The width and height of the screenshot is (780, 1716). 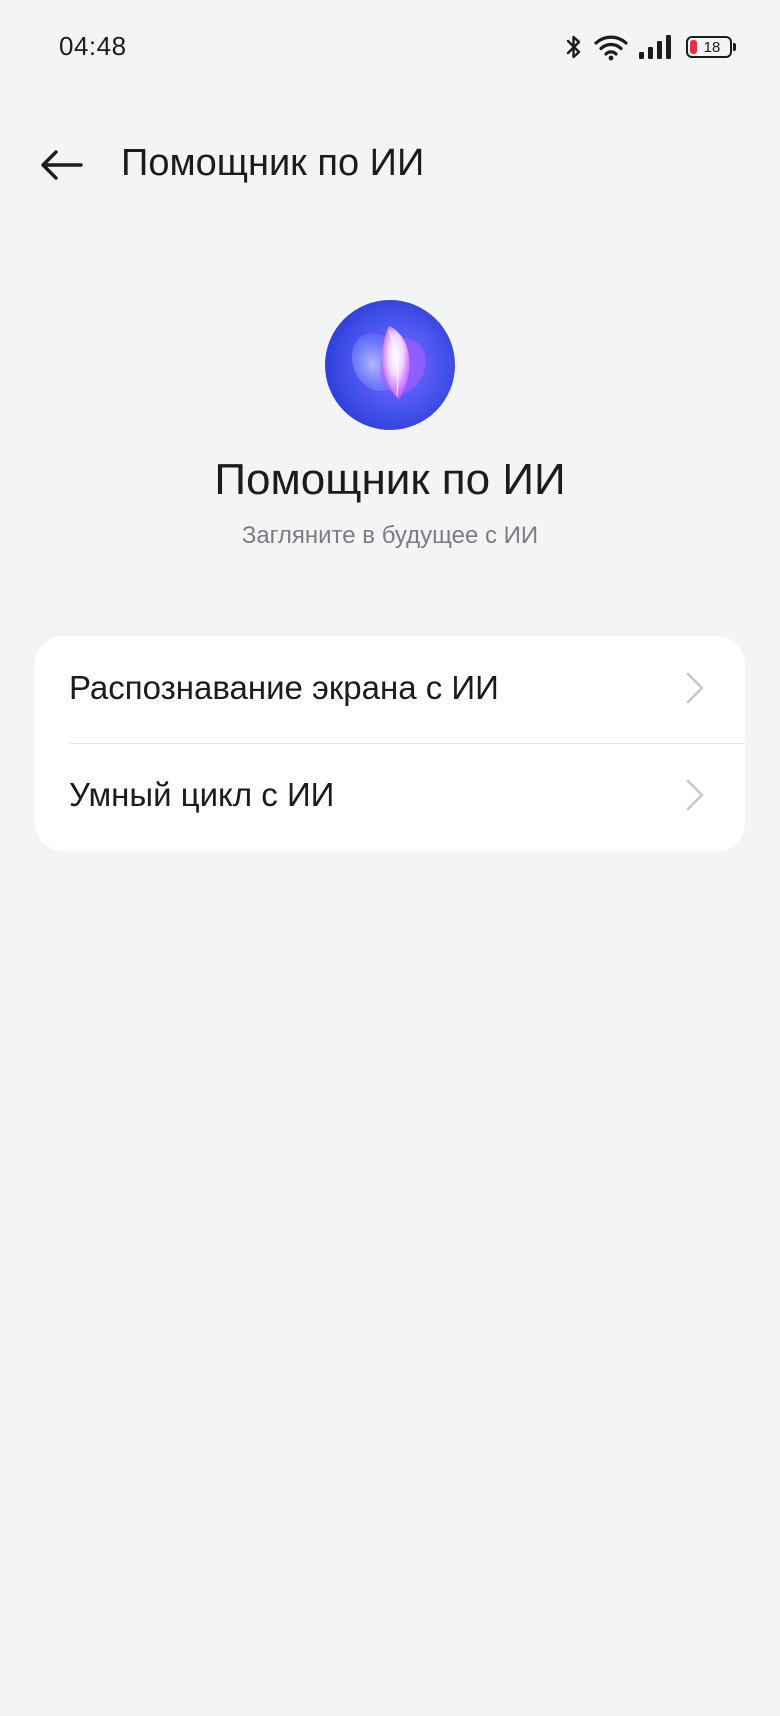 What do you see at coordinates (611, 48) in the screenshot?
I see `wifi-icon` at bounding box center [611, 48].